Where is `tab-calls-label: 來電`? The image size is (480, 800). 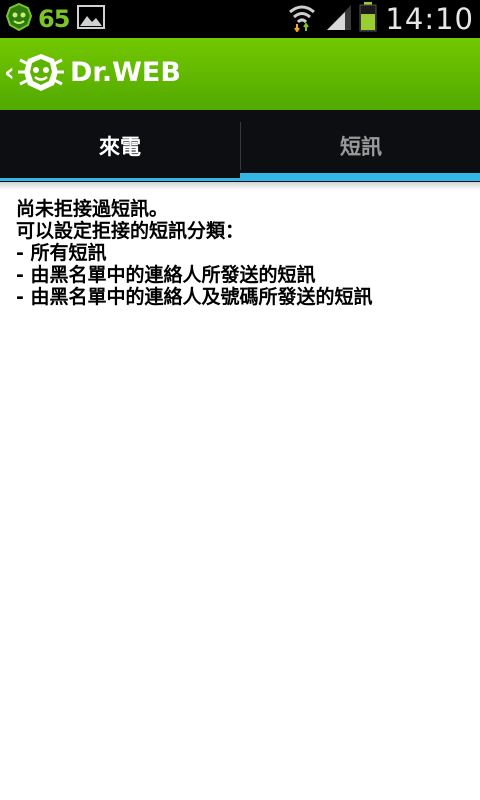 tab-calls-label: 來電 is located at coordinates (120, 147).